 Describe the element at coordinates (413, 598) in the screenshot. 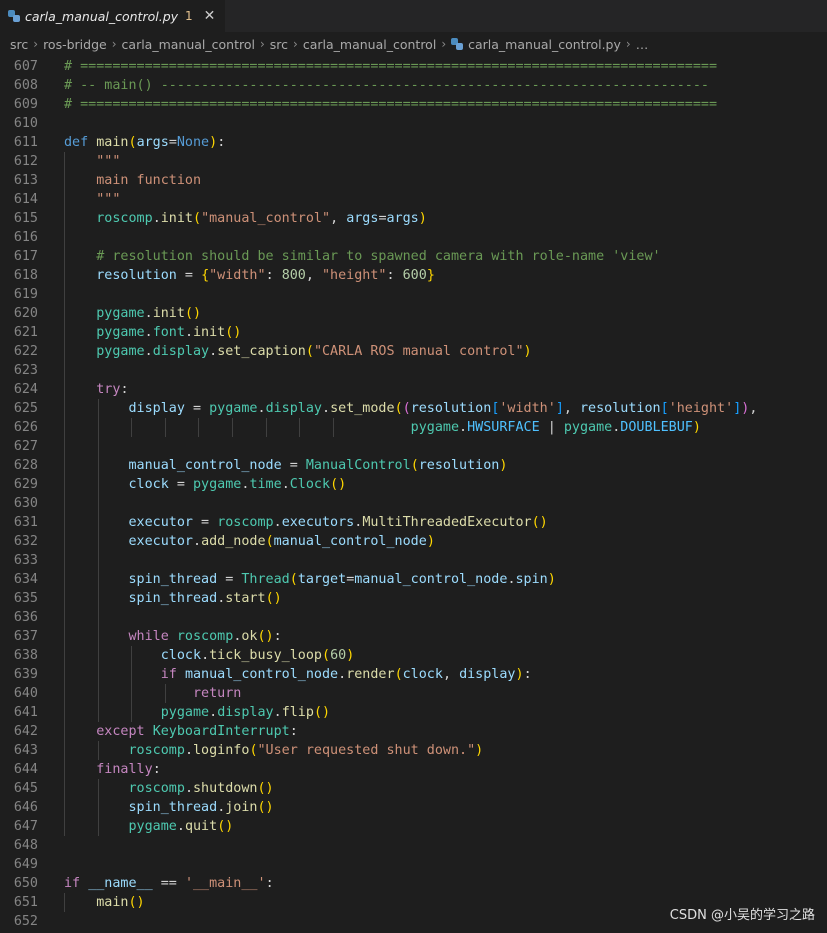

I see `code-line: 635 spin_thread.start()` at that location.